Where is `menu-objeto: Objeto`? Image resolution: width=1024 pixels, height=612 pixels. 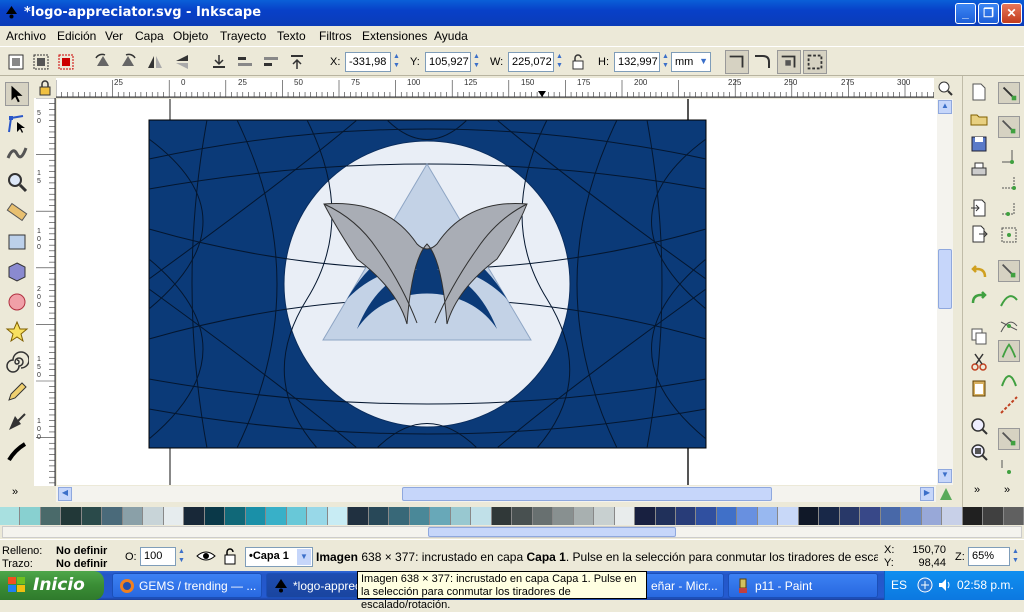
menu-objeto: Objeto is located at coordinates (190, 36).